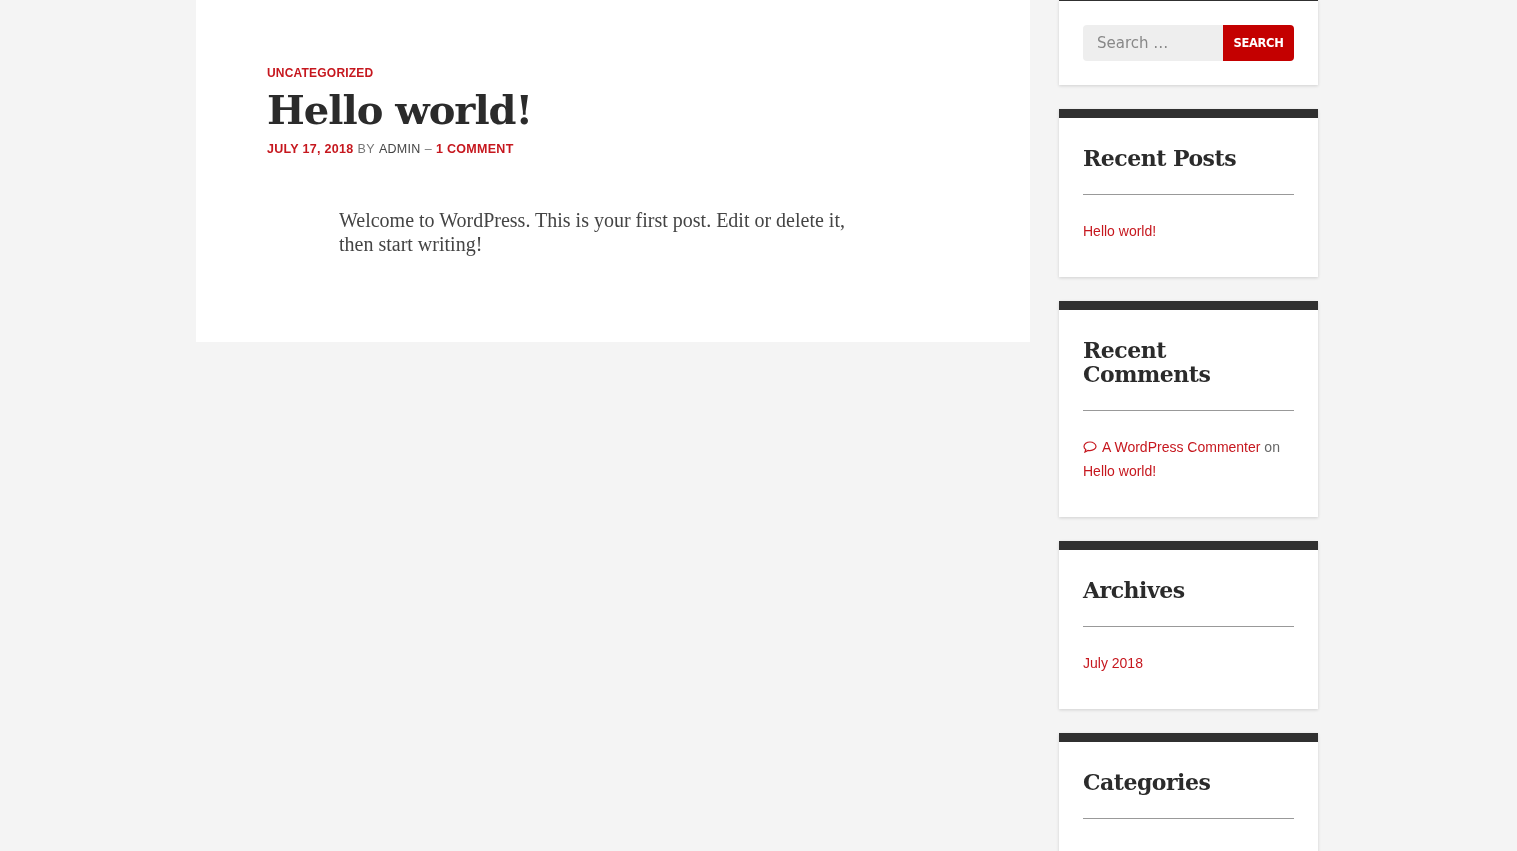  Describe the element at coordinates (399, 149) in the screenshot. I see `author-link: ADMIN` at that location.